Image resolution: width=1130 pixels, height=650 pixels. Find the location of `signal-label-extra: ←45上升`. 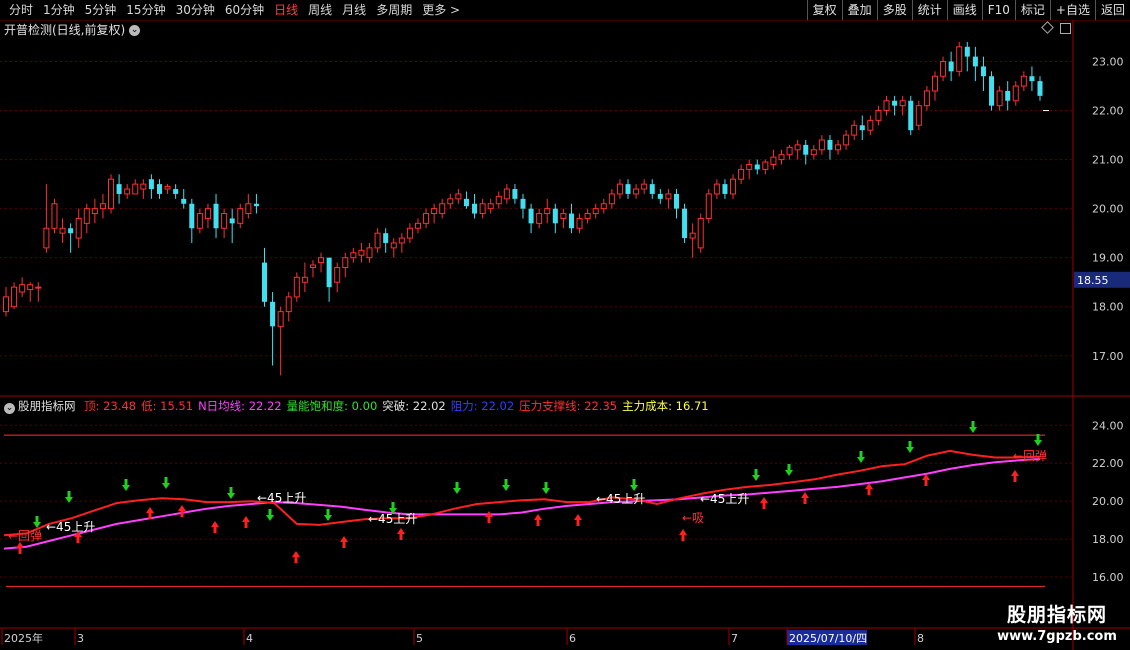

signal-label-extra: ←45上升 is located at coordinates (724, 499).